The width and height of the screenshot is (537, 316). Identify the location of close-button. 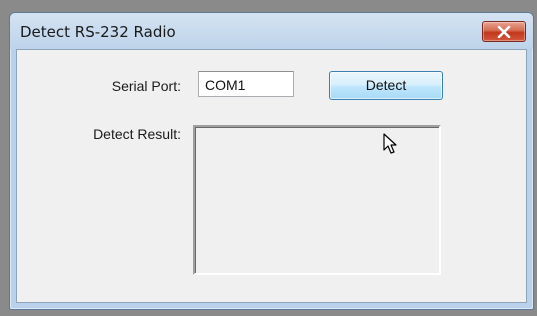
(504, 31).